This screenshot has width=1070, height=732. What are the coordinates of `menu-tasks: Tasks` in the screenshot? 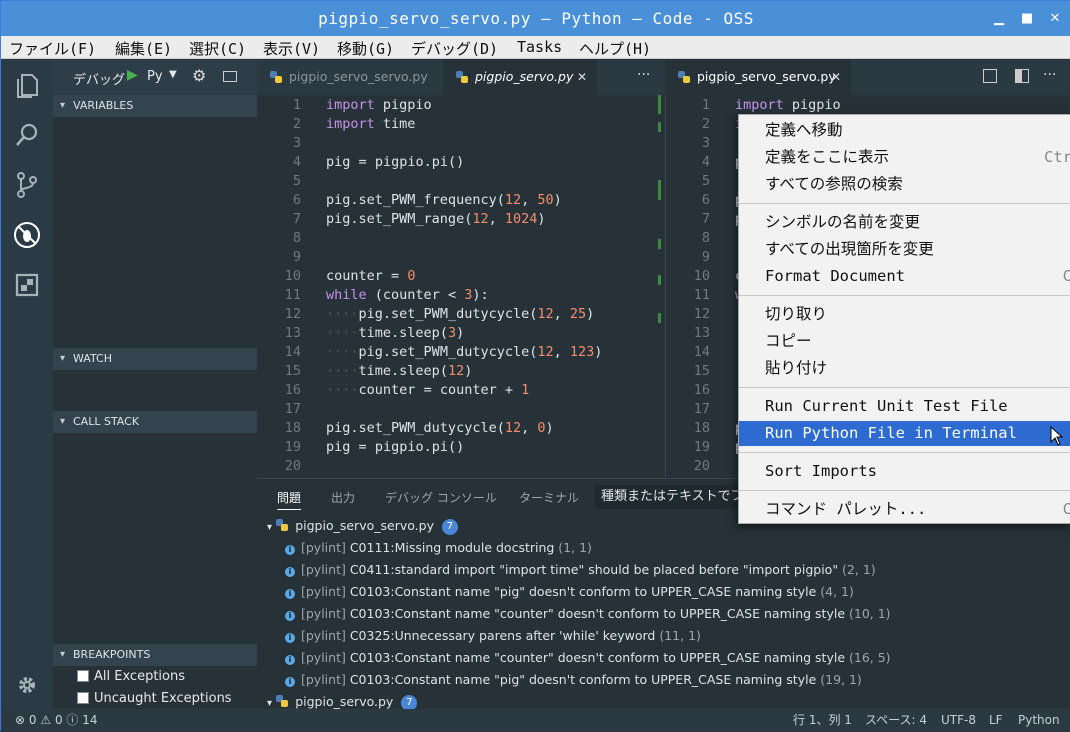 It's located at (539, 47).